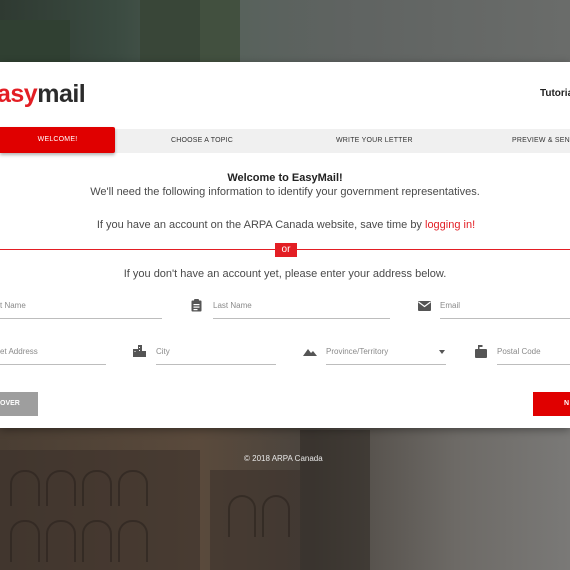 The height and width of the screenshot is (570, 570). I want to click on mountain-icon, so click(310, 352).